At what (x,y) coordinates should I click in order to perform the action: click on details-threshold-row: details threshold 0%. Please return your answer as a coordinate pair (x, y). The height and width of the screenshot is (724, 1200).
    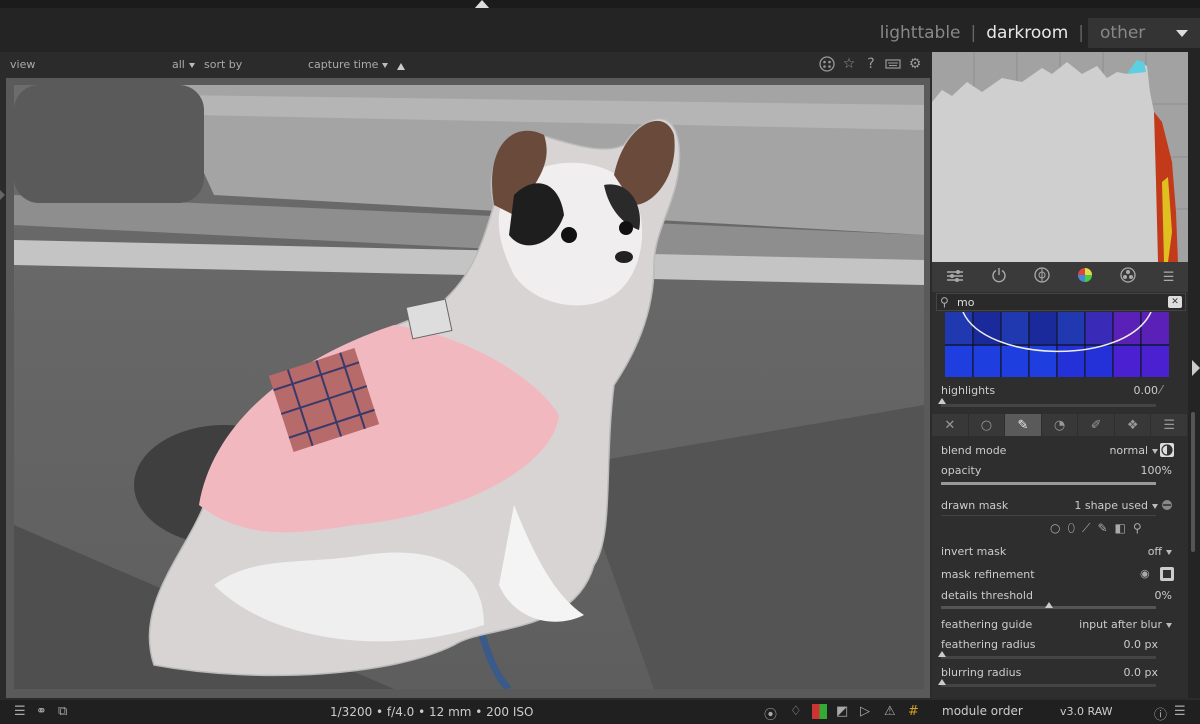
    Looking at the image, I should click on (1060, 596).